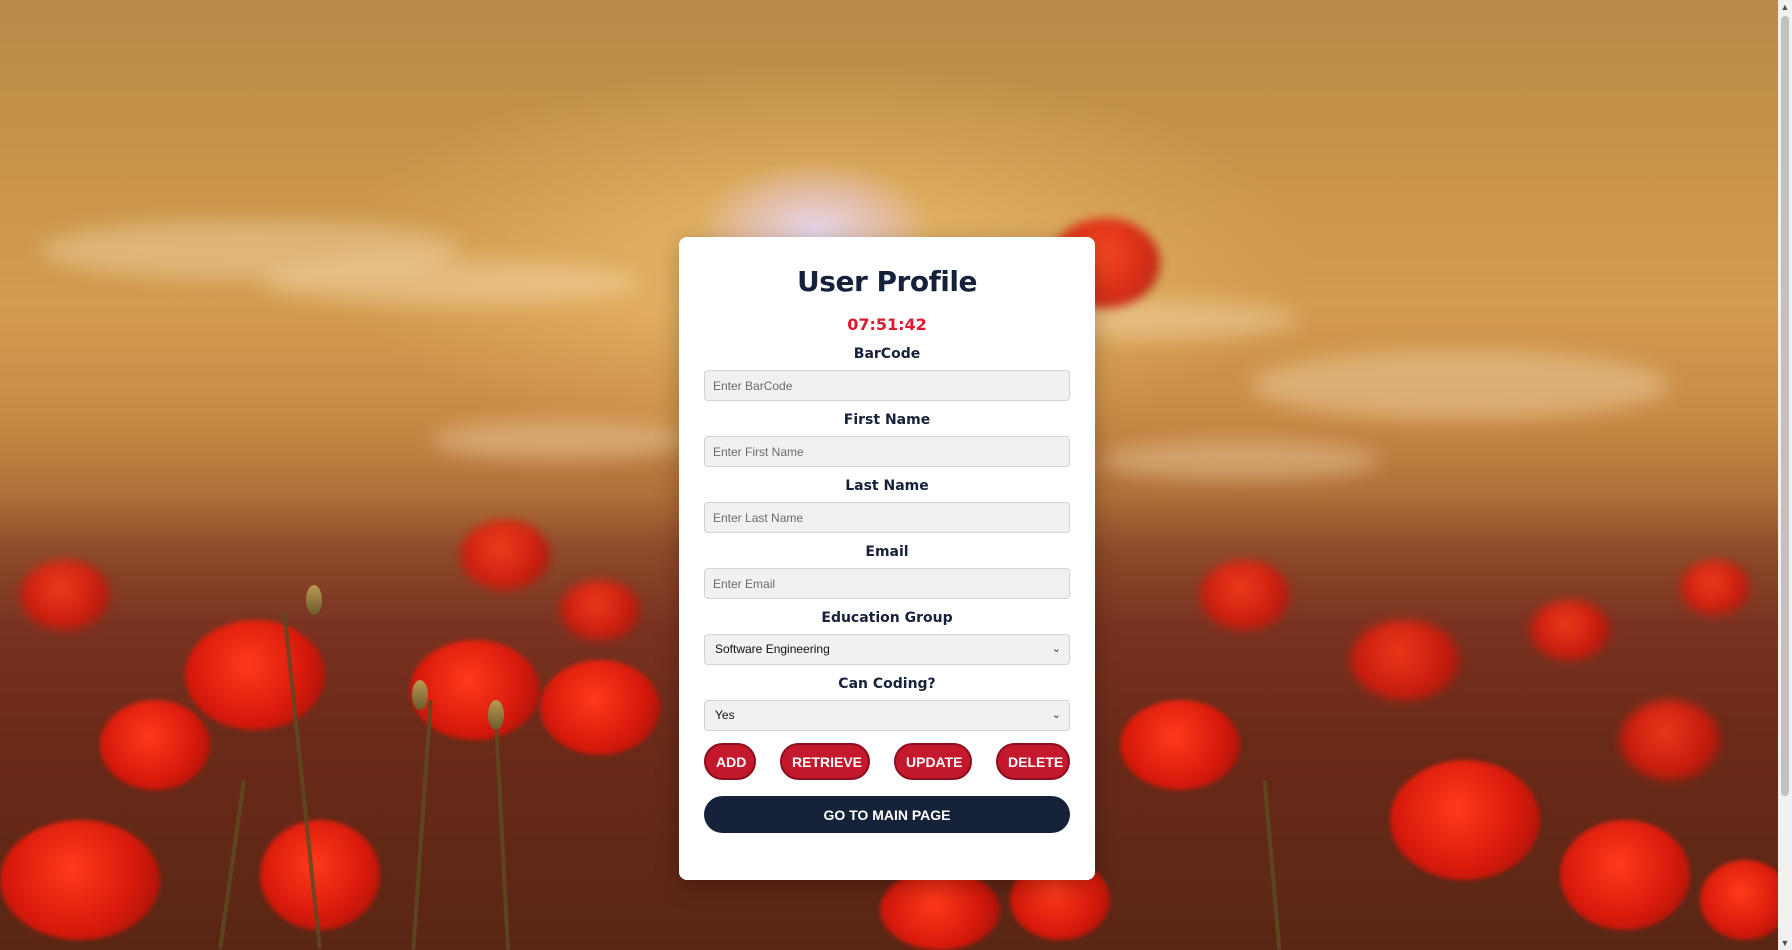 This screenshot has width=1792, height=950. What do you see at coordinates (887, 420) in the screenshot?
I see `first-name-label: First Name` at bounding box center [887, 420].